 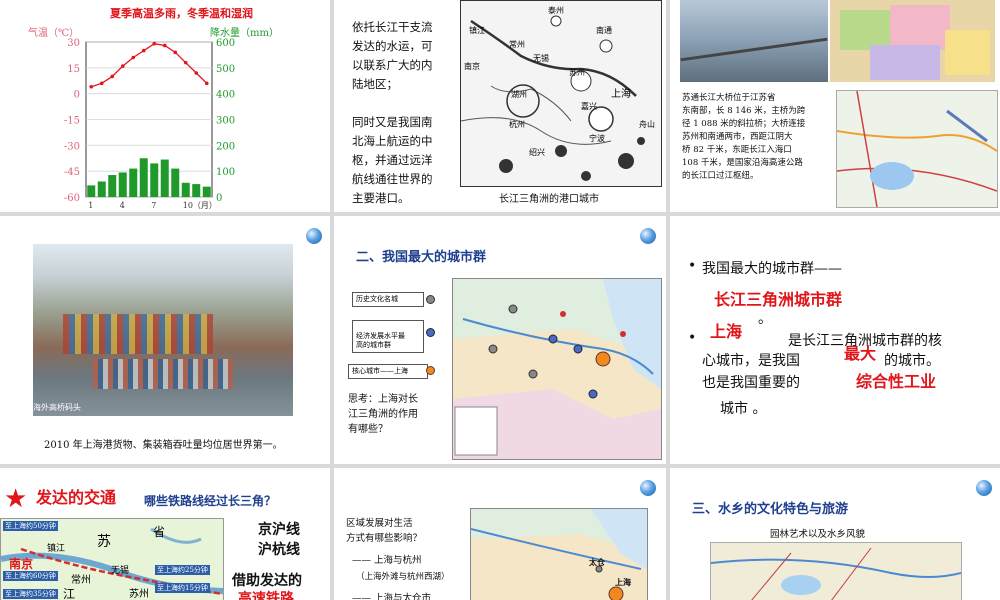 What do you see at coordinates (159, 532) in the screenshot?
I see `label-sheng: 省` at bounding box center [159, 532].